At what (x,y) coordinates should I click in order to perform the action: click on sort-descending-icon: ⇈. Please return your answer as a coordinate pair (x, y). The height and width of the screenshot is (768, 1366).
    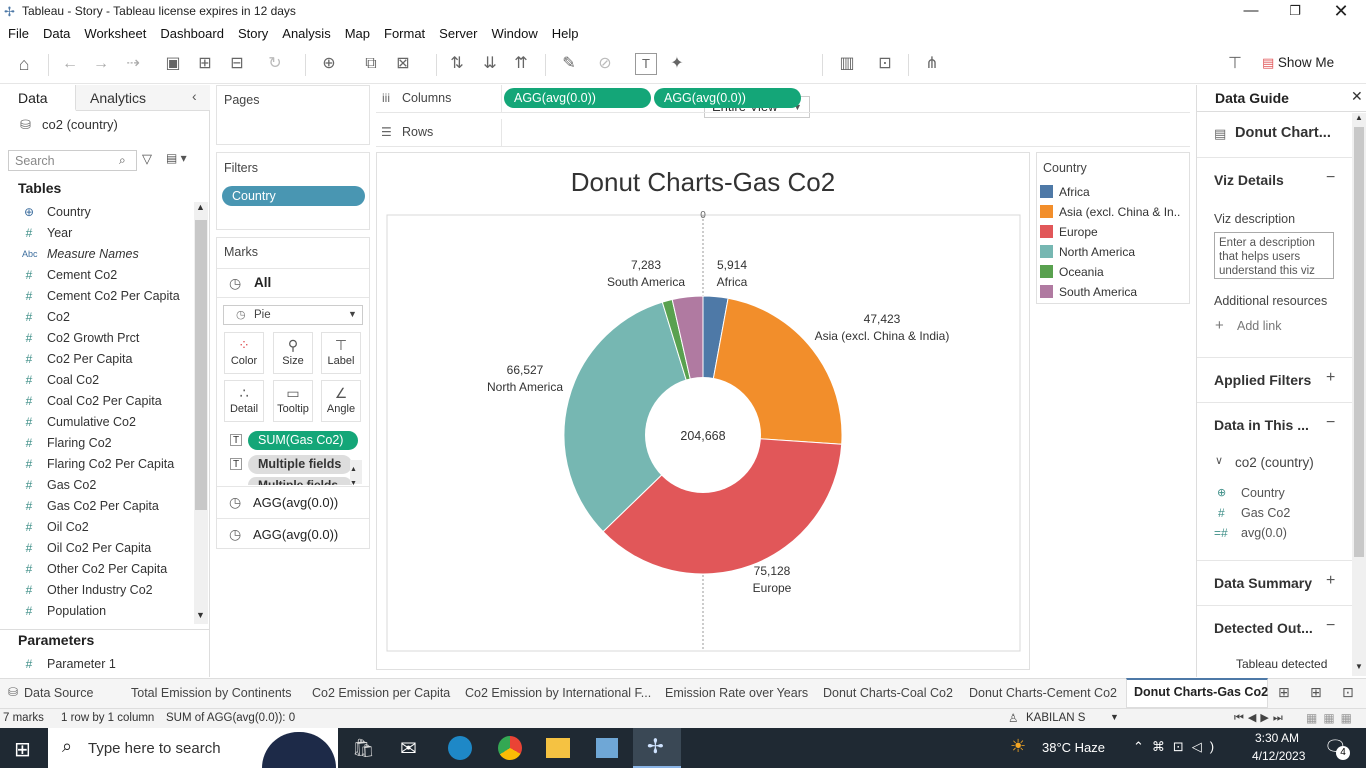
    Looking at the image, I should click on (521, 64).